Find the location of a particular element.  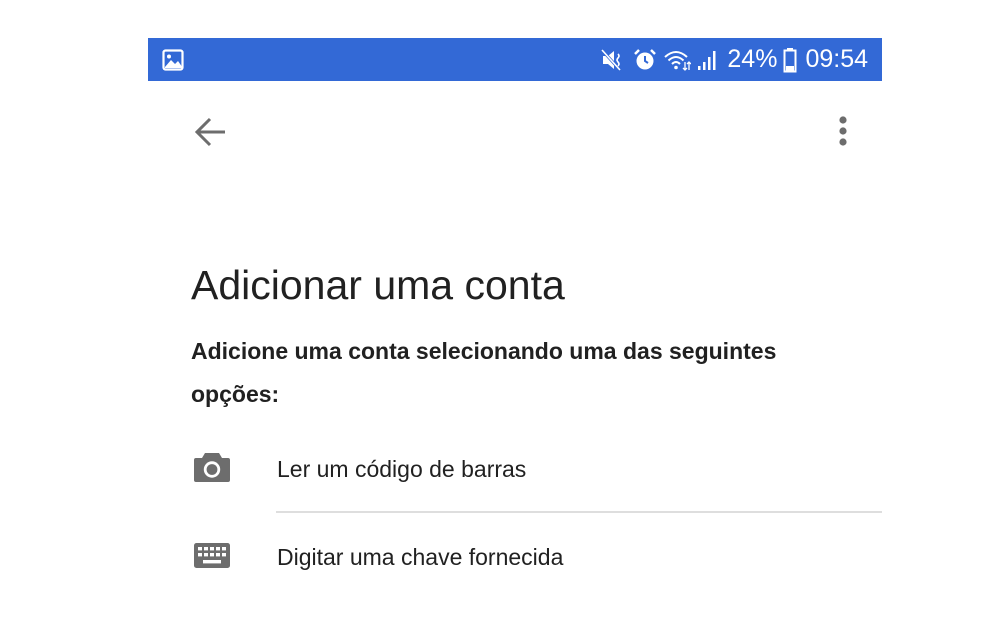

arrow-back-icon is located at coordinates (212, 135).